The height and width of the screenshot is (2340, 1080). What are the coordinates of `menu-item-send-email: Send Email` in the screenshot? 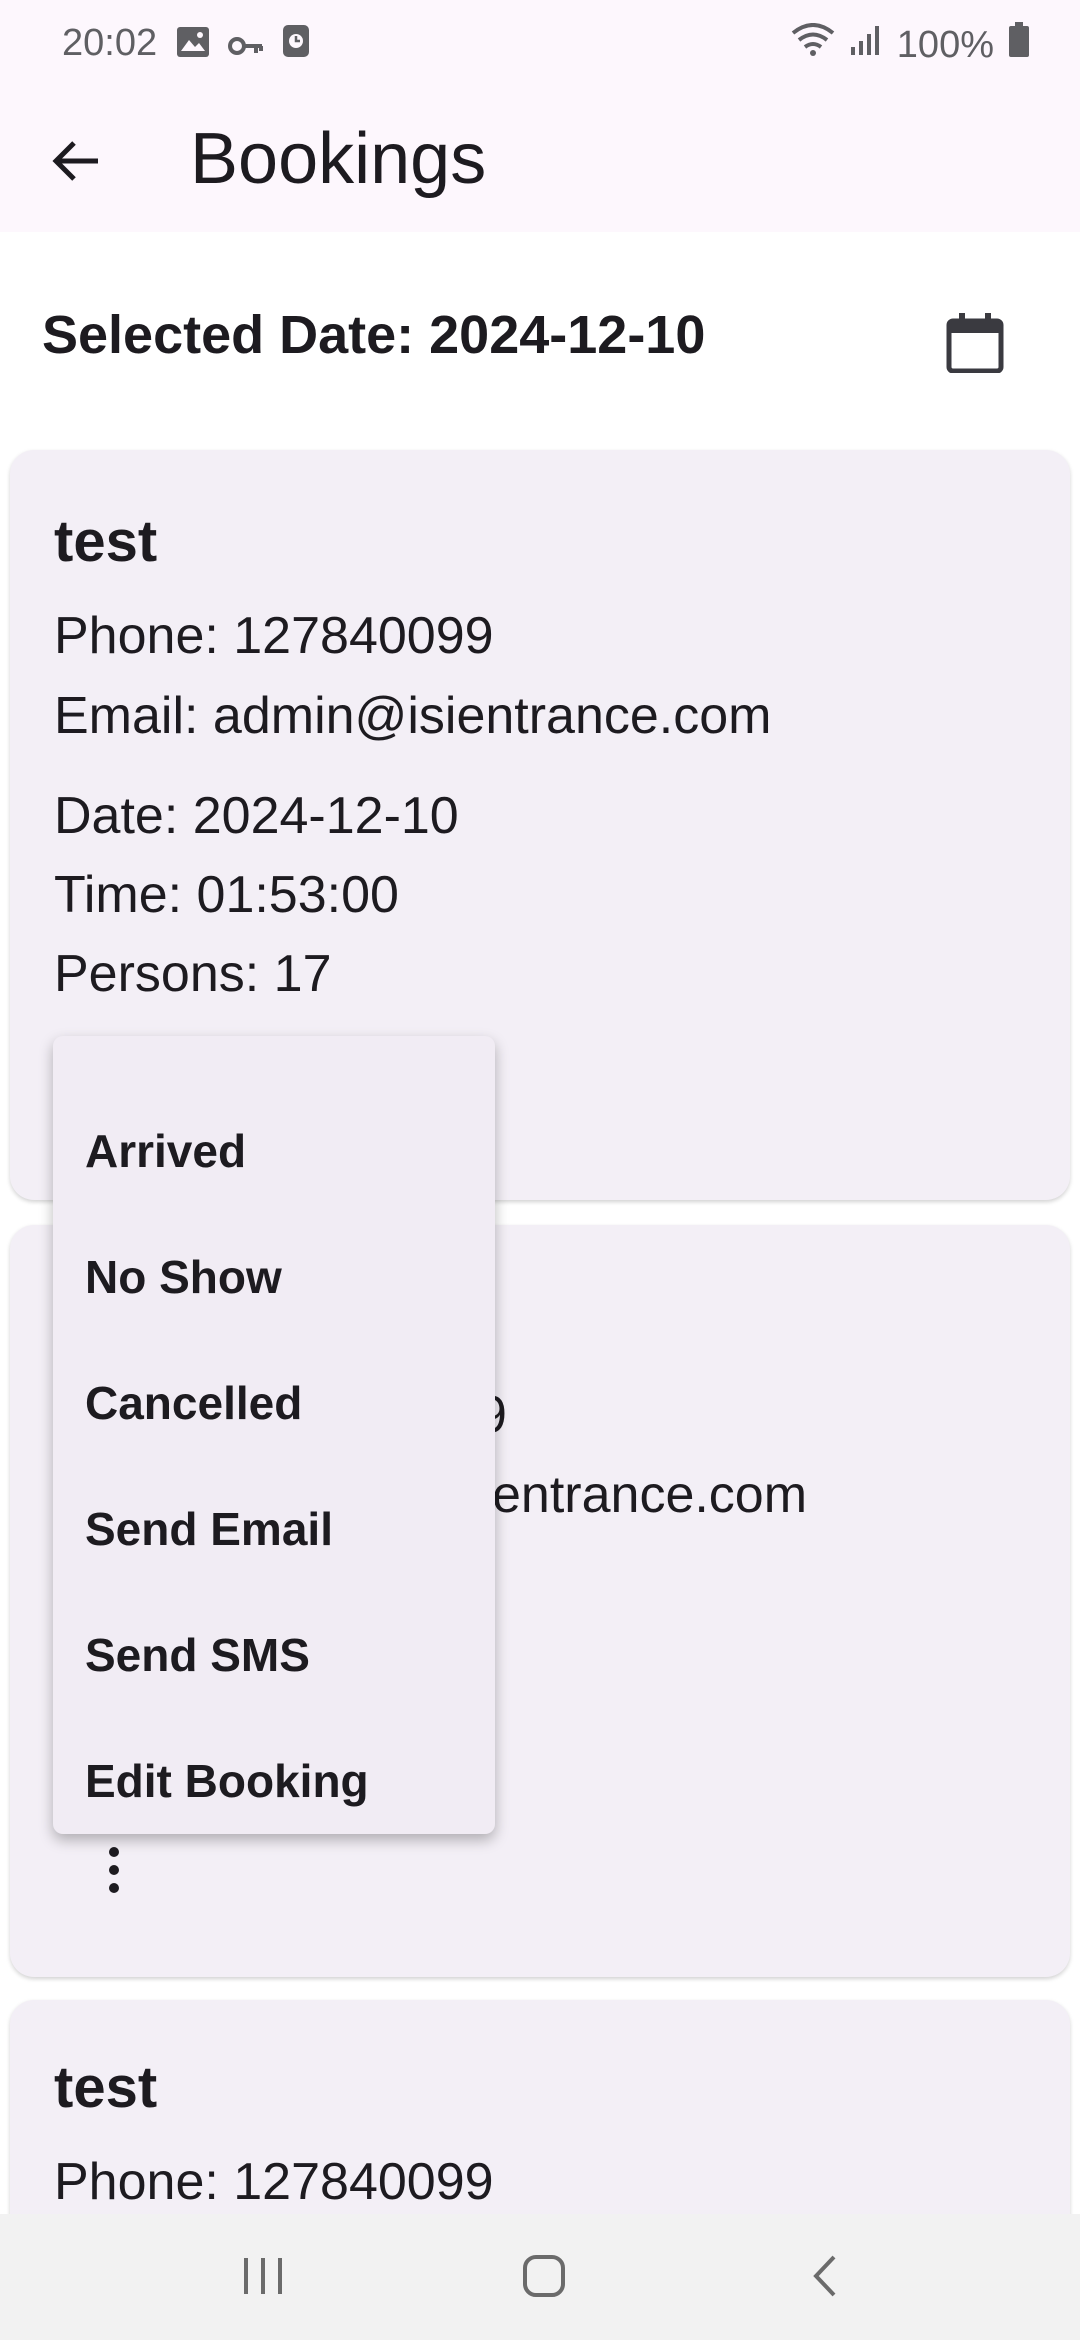 It's located at (274, 1529).